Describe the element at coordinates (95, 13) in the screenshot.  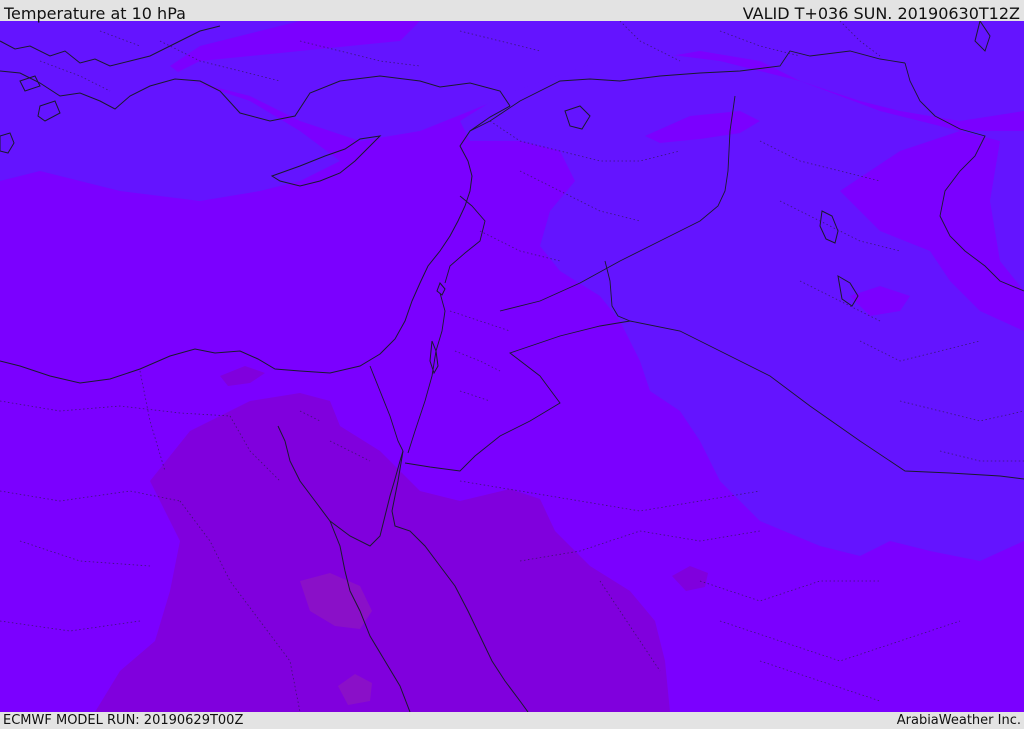
I see `map-title: Temperature at 10 hPa` at that location.